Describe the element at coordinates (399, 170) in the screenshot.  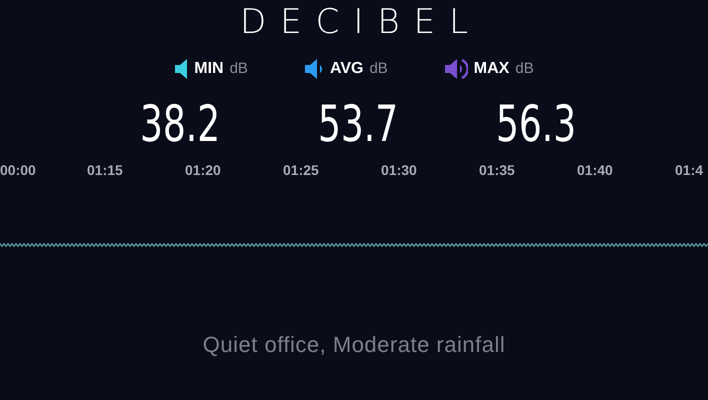
I see `time-label: 01:30` at that location.